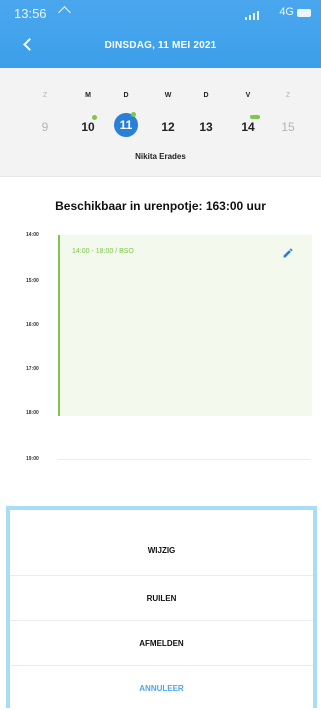  What do you see at coordinates (248, 95) in the screenshot?
I see `weekday-letter: V` at bounding box center [248, 95].